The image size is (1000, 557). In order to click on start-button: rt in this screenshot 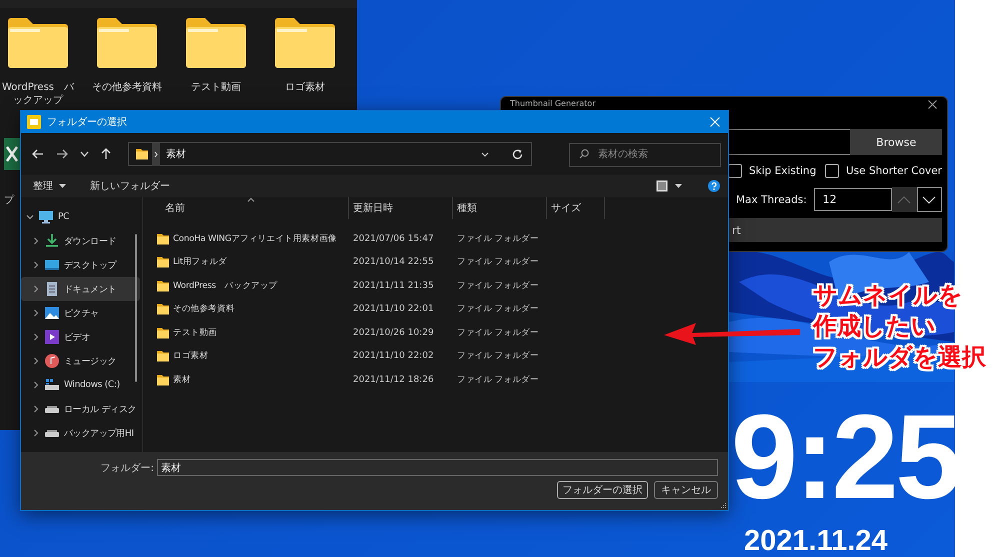, I will do `click(835, 230)`.